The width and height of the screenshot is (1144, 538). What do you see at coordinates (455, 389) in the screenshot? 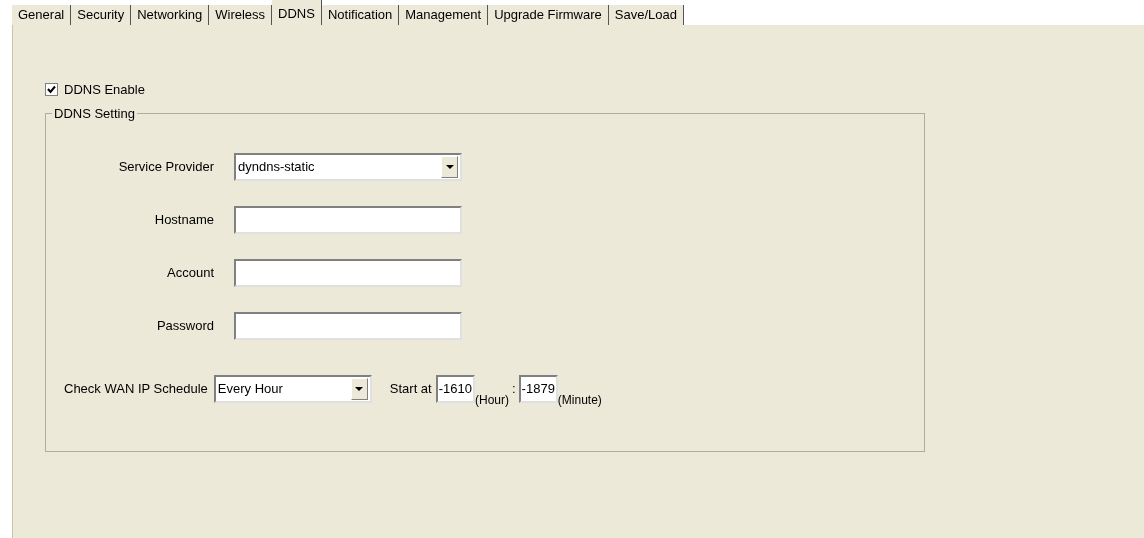
I see `hour-field: -1610` at bounding box center [455, 389].